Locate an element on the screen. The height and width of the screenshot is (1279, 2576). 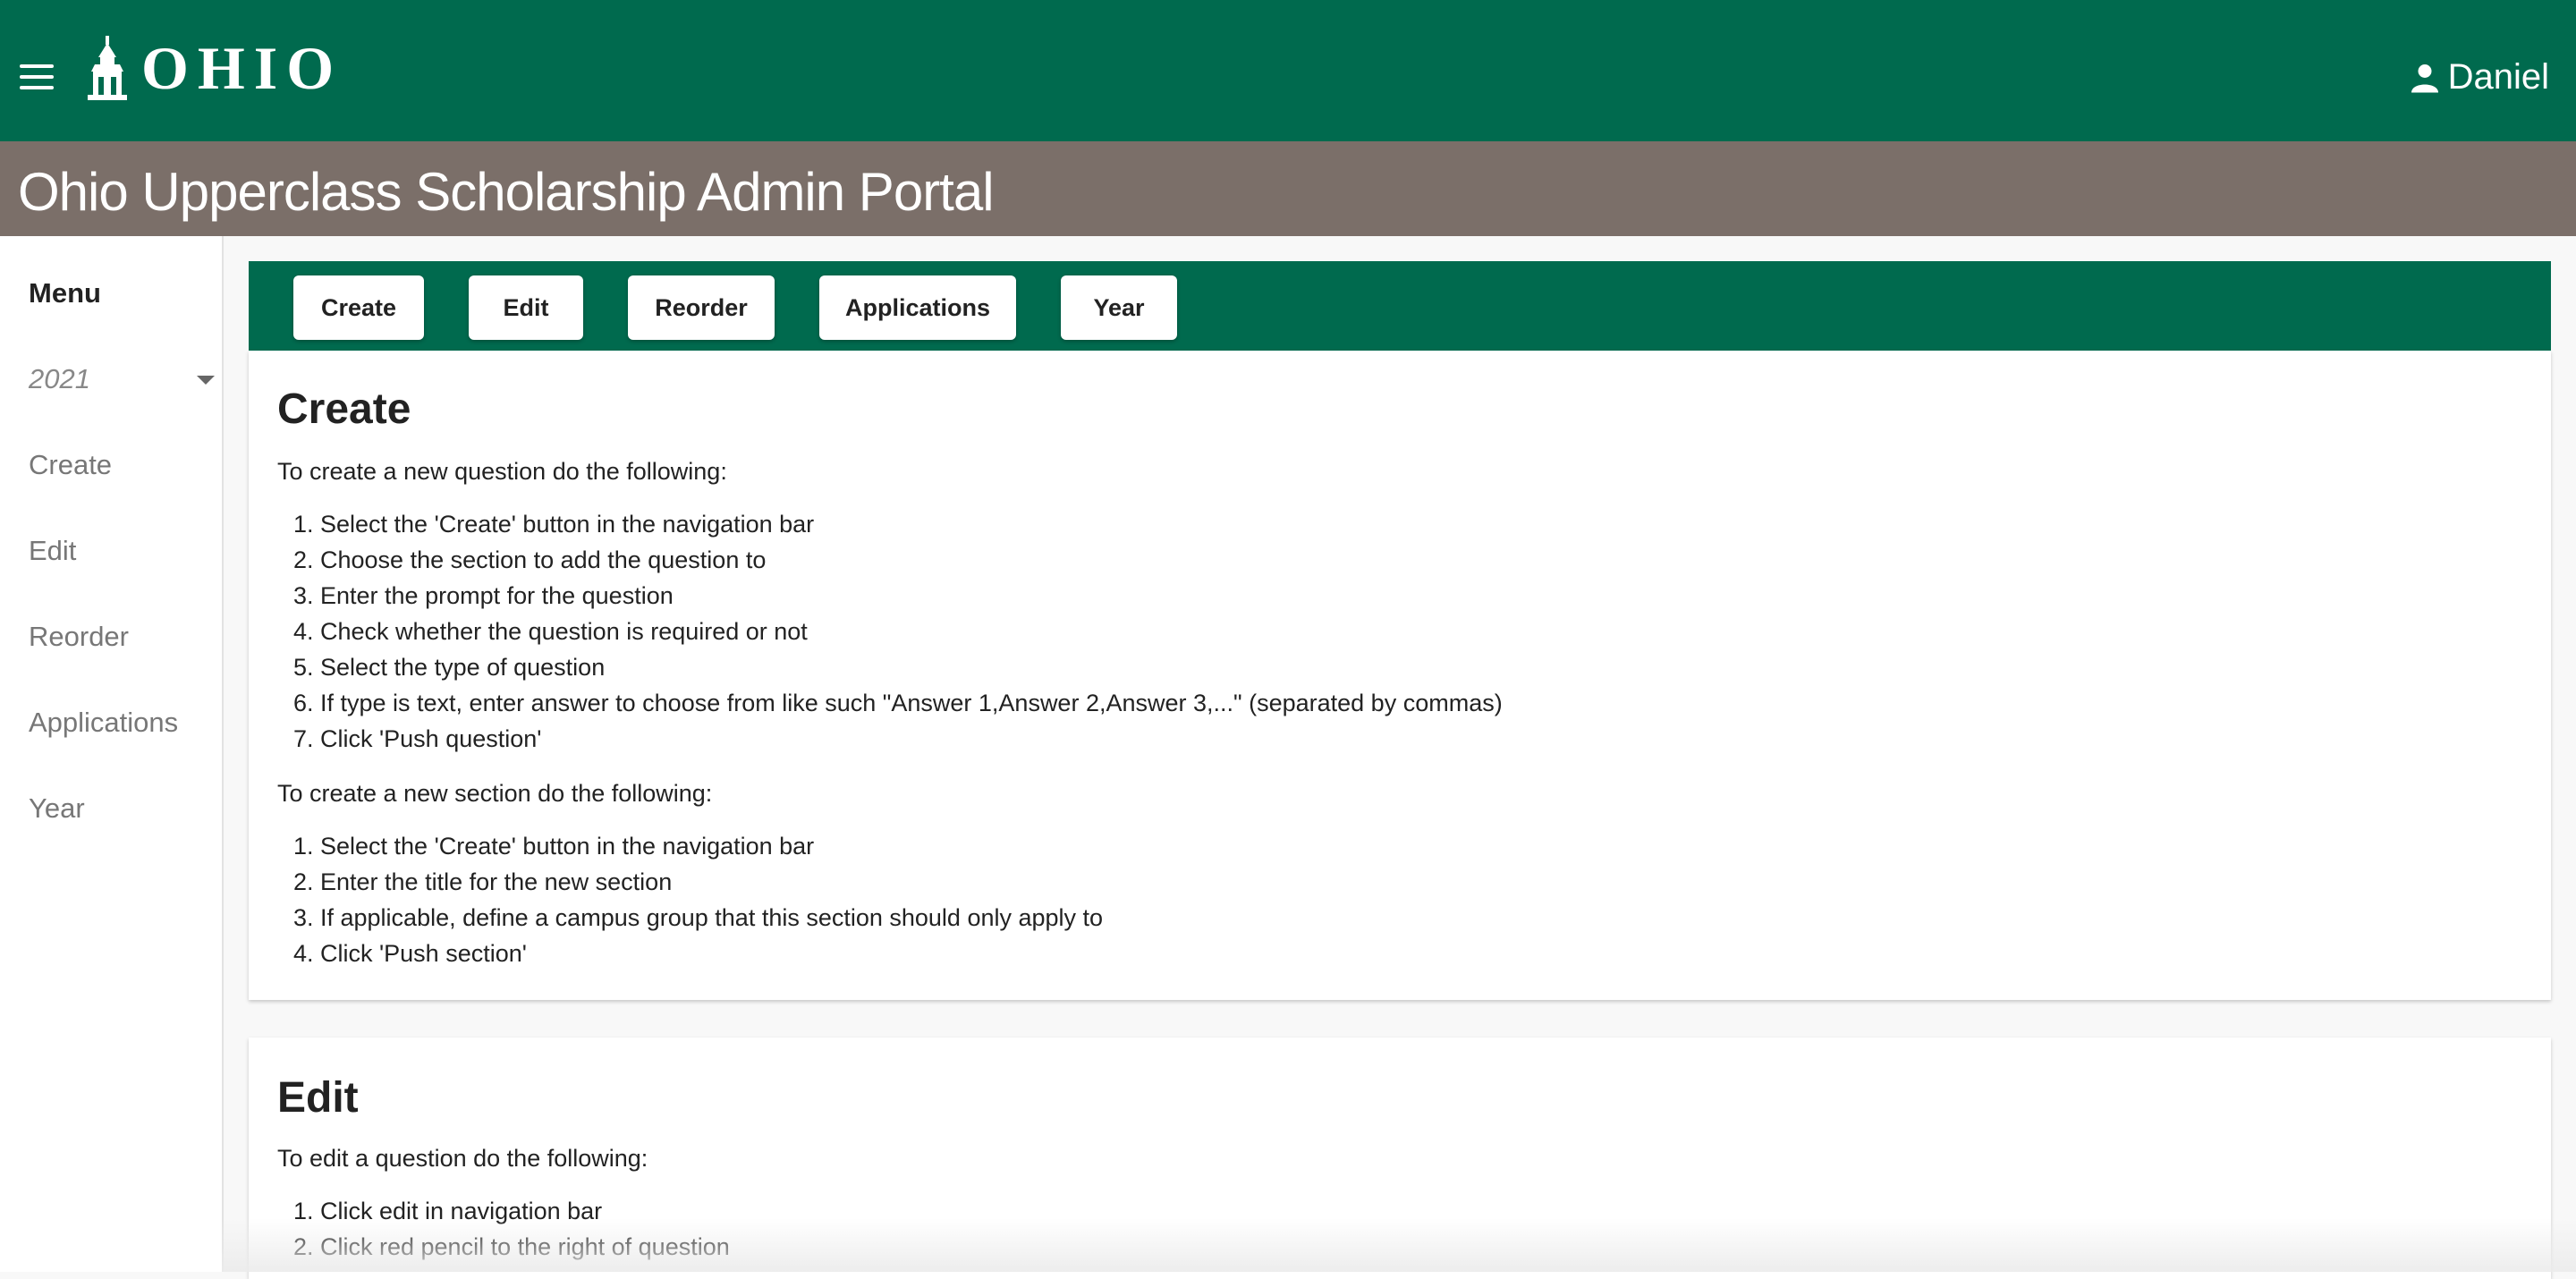
sidebar-menu-title: Menu is located at coordinates (65, 293).